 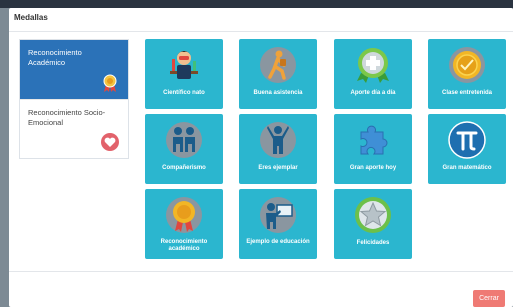 I want to click on medal-felicidades: Felicidades, so click(x=373, y=224).